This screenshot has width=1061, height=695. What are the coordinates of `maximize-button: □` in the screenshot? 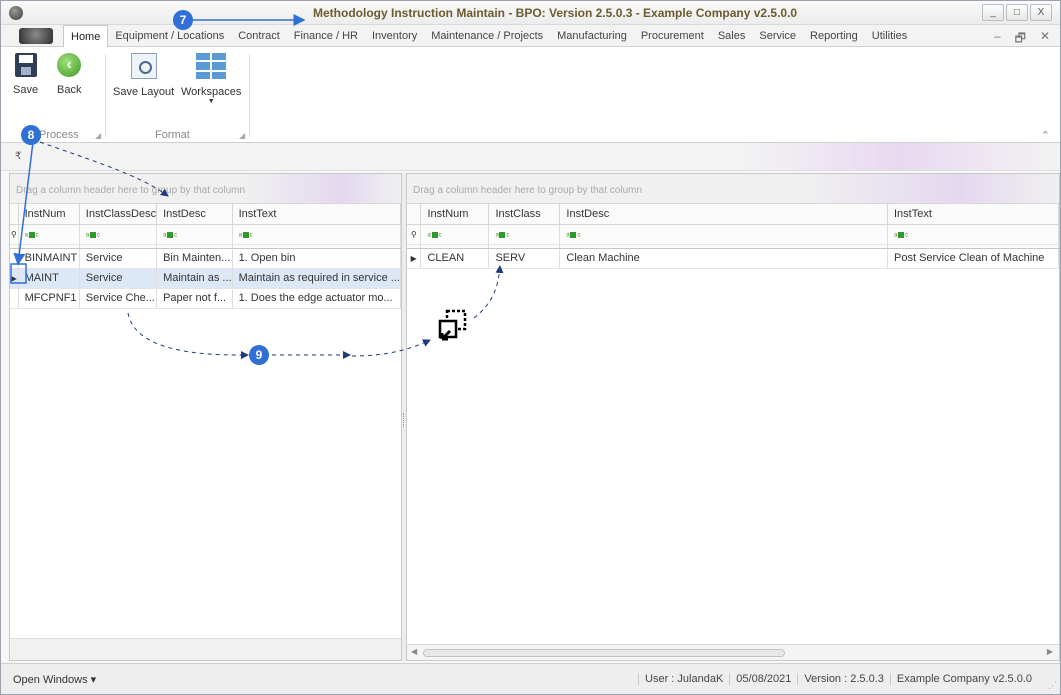 It's located at (1017, 12).